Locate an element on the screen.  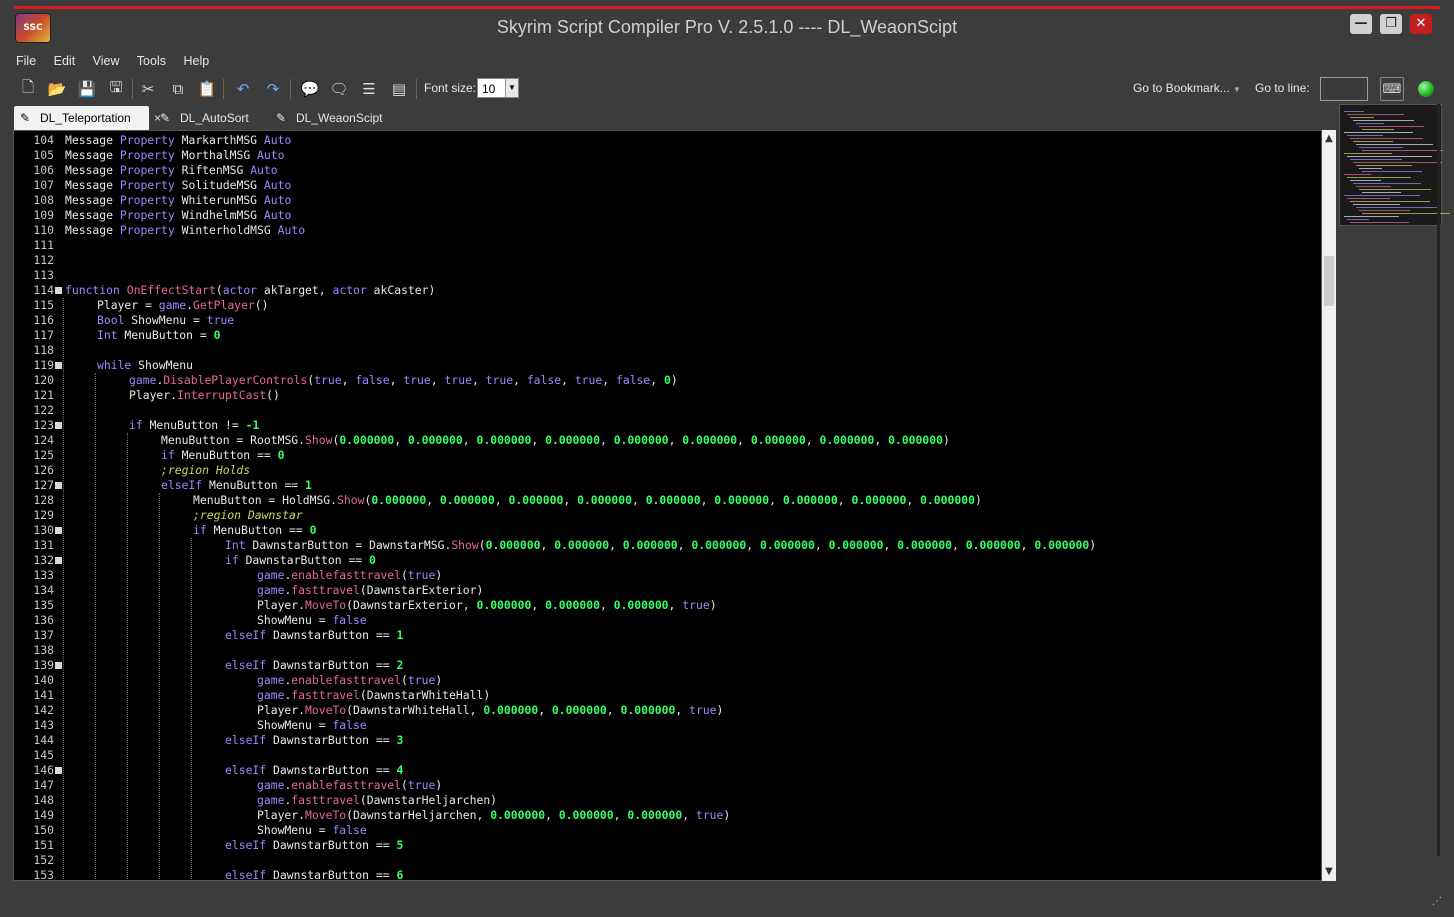
code-line: 140 game.enablefasttravel(true) is located at coordinates (664, 680).